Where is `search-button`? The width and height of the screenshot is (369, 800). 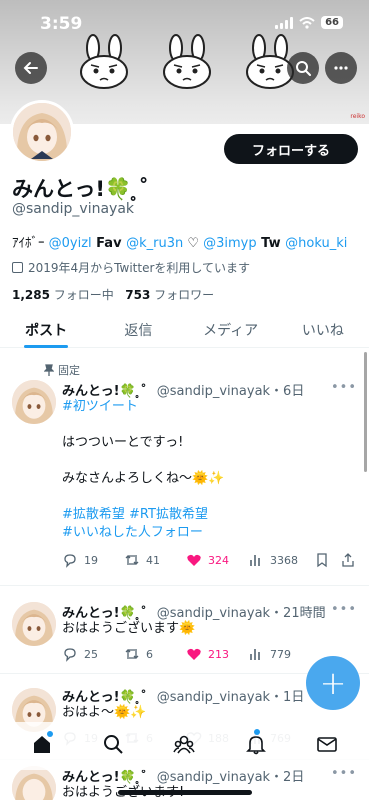
search-button is located at coordinates (303, 68).